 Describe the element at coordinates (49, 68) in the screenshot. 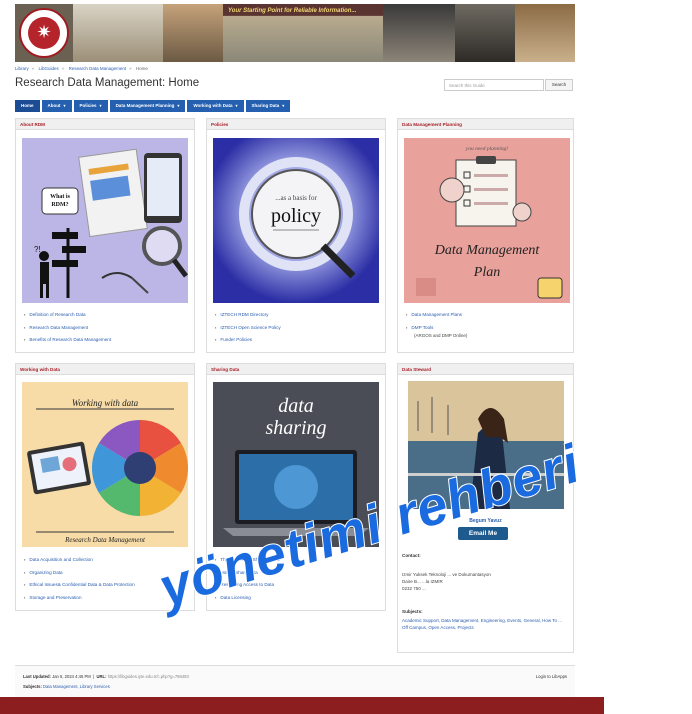

I see `breadcrumb-libguides: LibGuides` at that location.